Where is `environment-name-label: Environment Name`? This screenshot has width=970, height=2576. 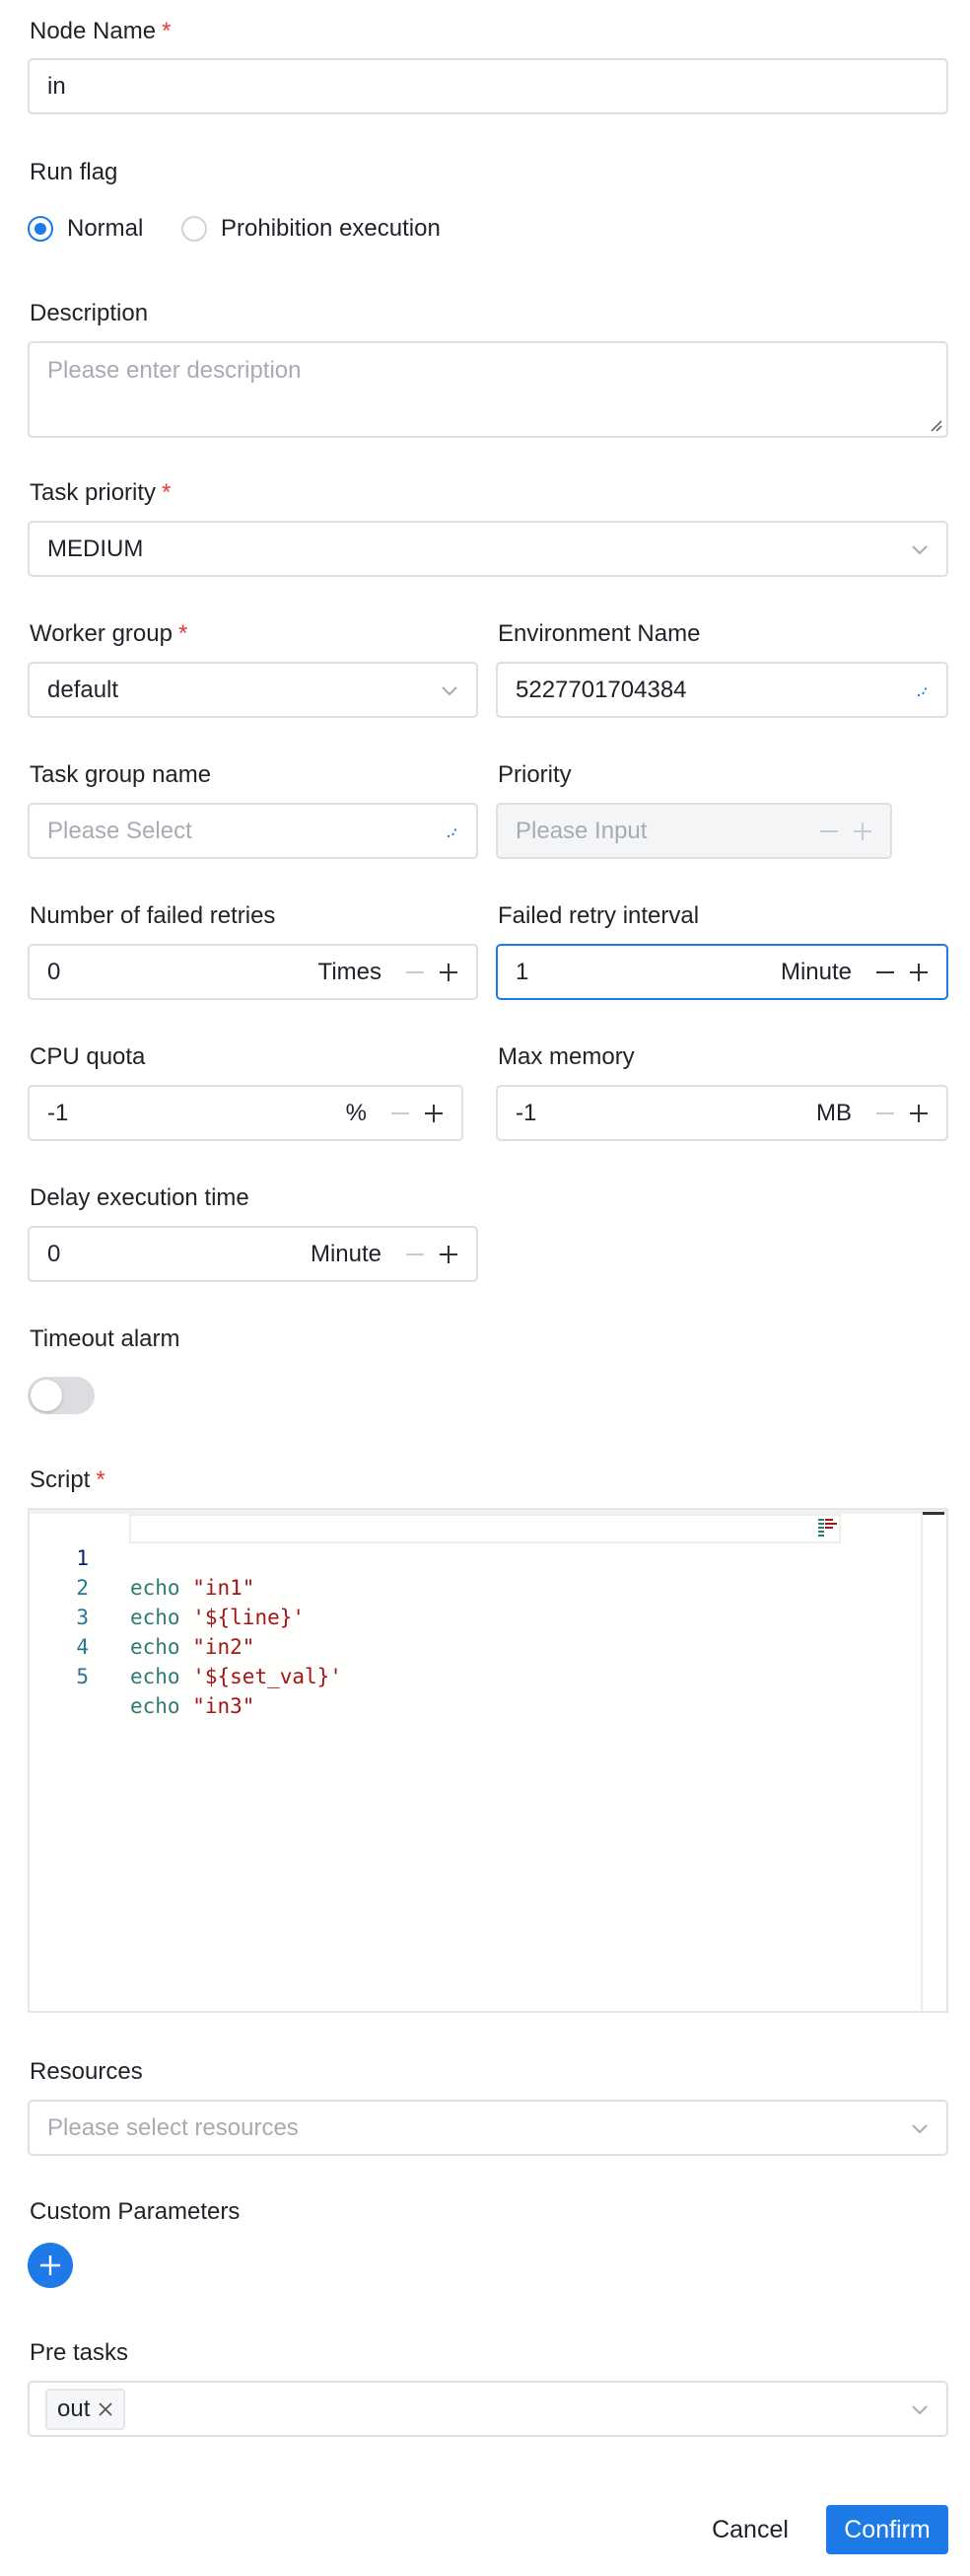
environment-name-label: Environment Name is located at coordinates (599, 633).